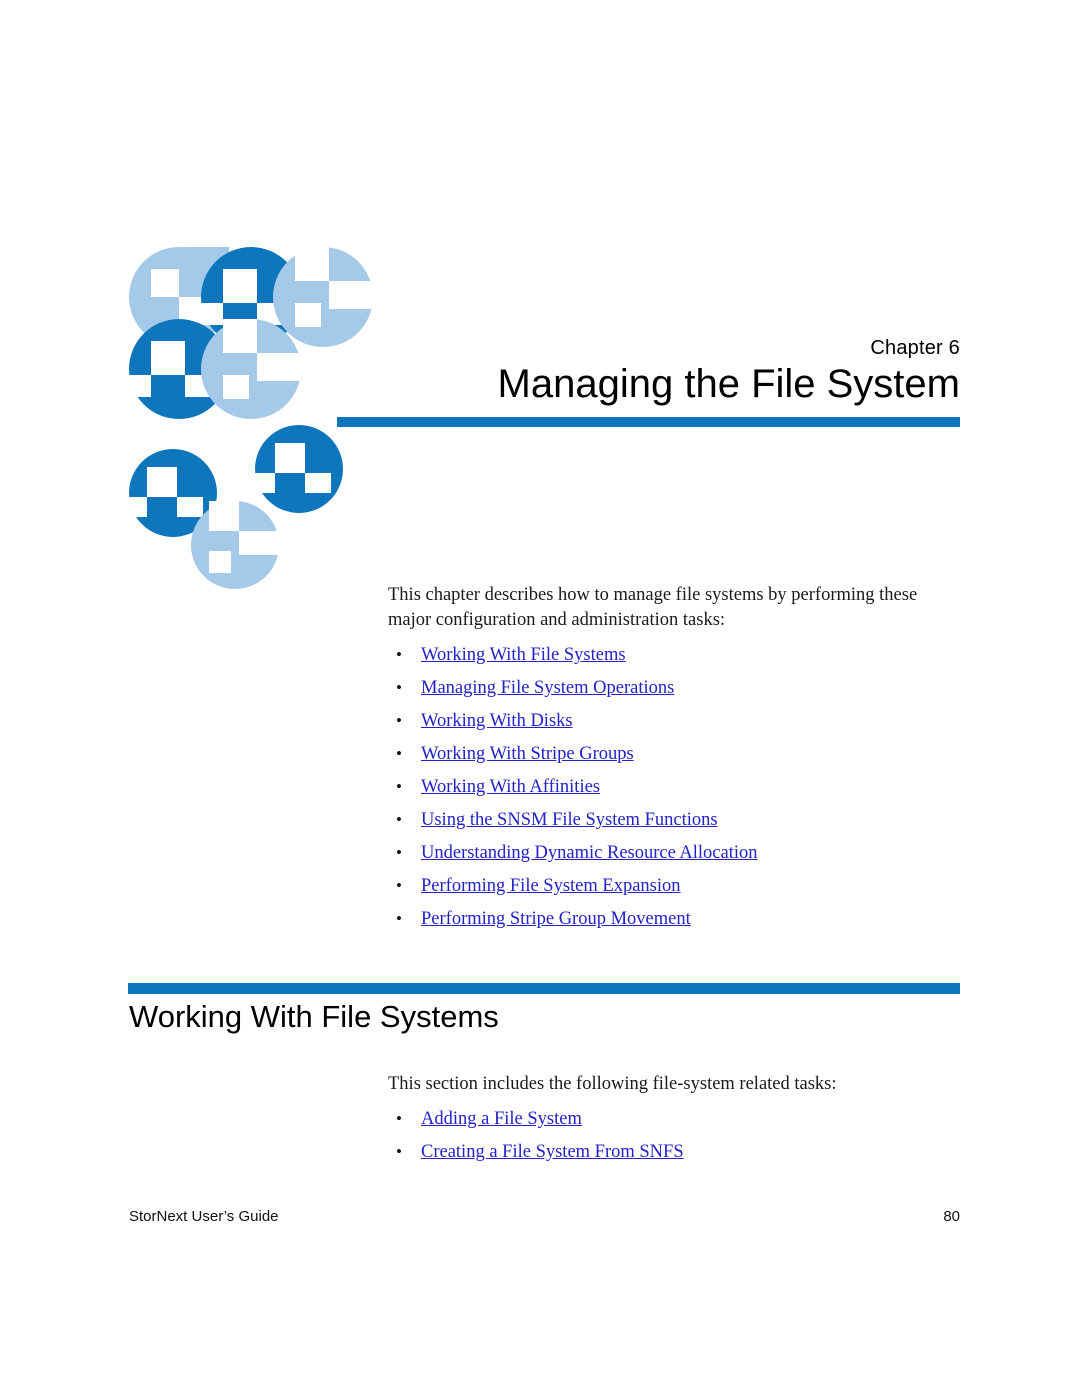 The image size is (1080, 1397). I want to click on list-item: • Working With Disks, so click(675, 721).